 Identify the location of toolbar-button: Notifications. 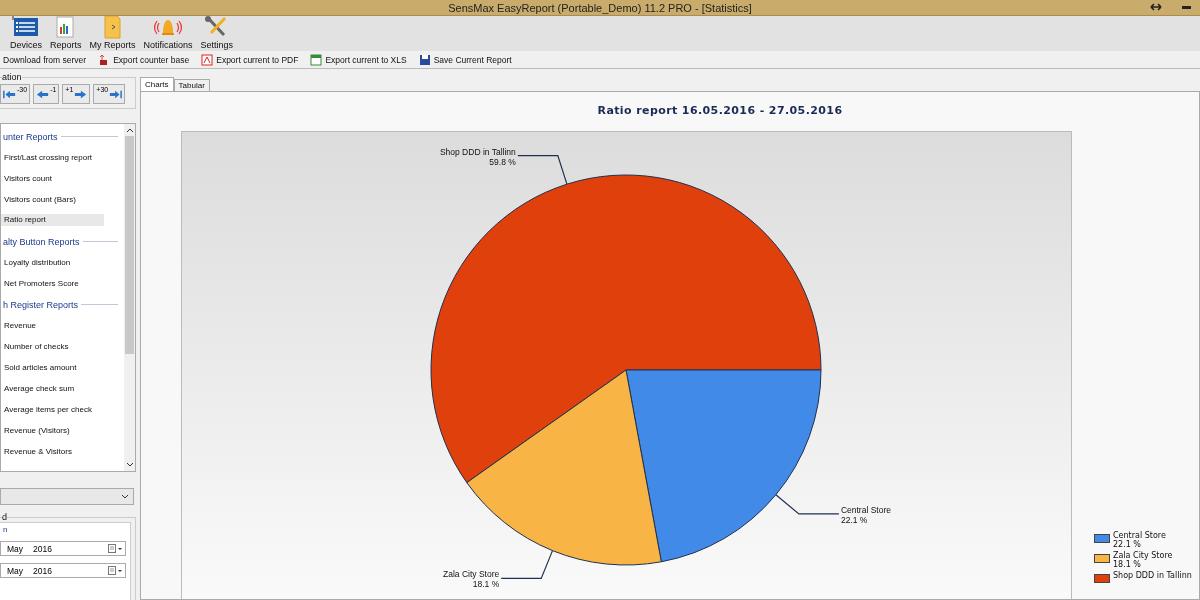
(168, 33).